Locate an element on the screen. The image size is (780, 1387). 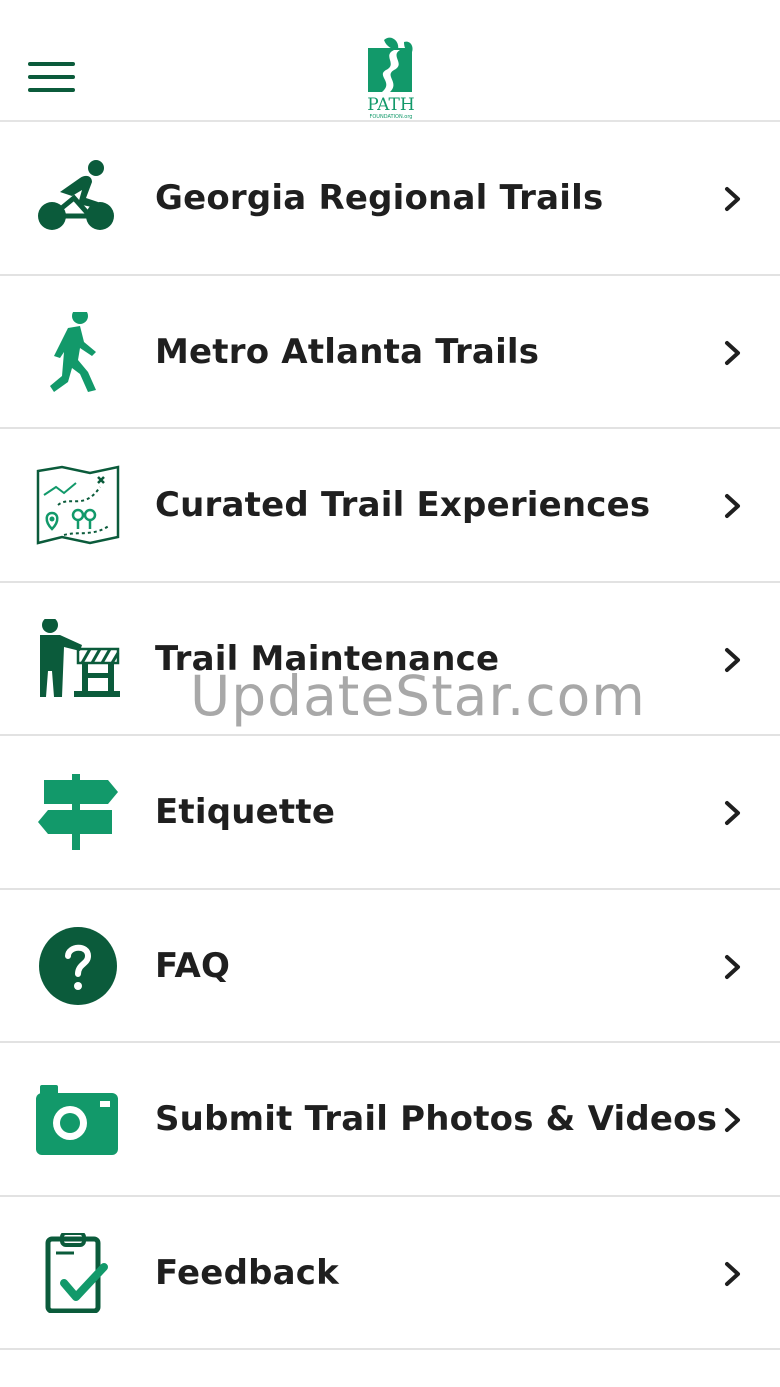
clipboard-check-icon is located at coordinates (78, 1272).